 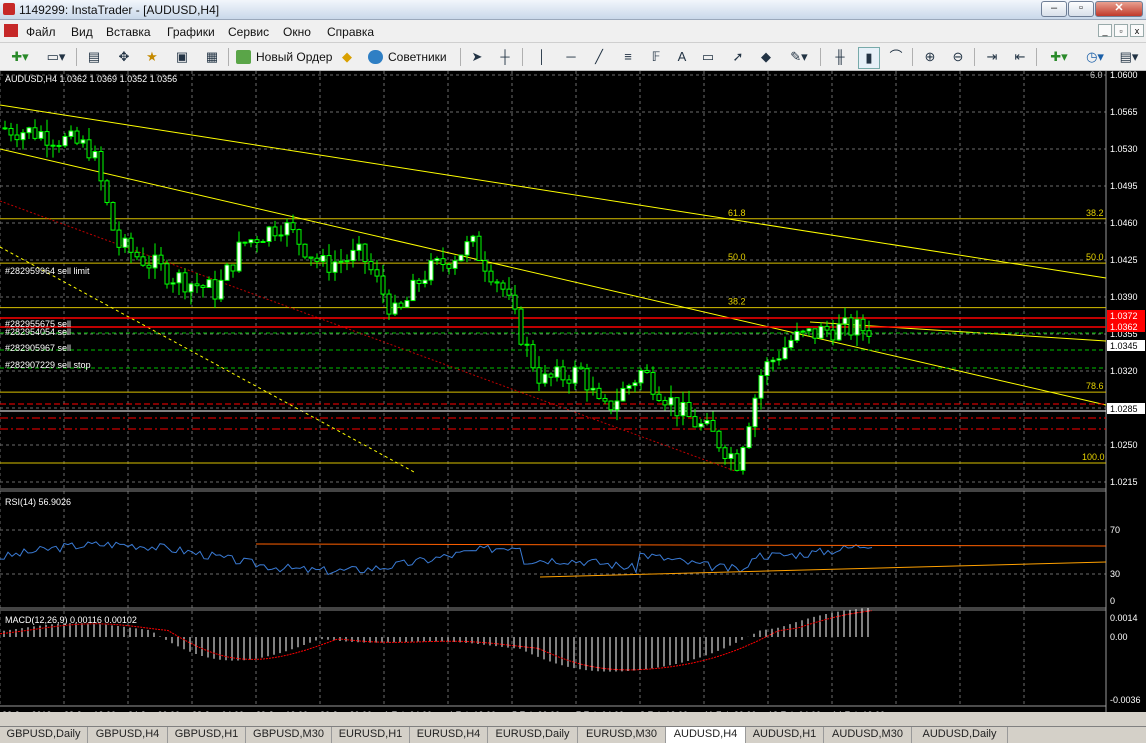 What do you see at coordinates (71, 620) in the screenshot?
I see `macd-label: MACD(12,26,9) 0.00116 0.00102` at bounding box center [71, 620].